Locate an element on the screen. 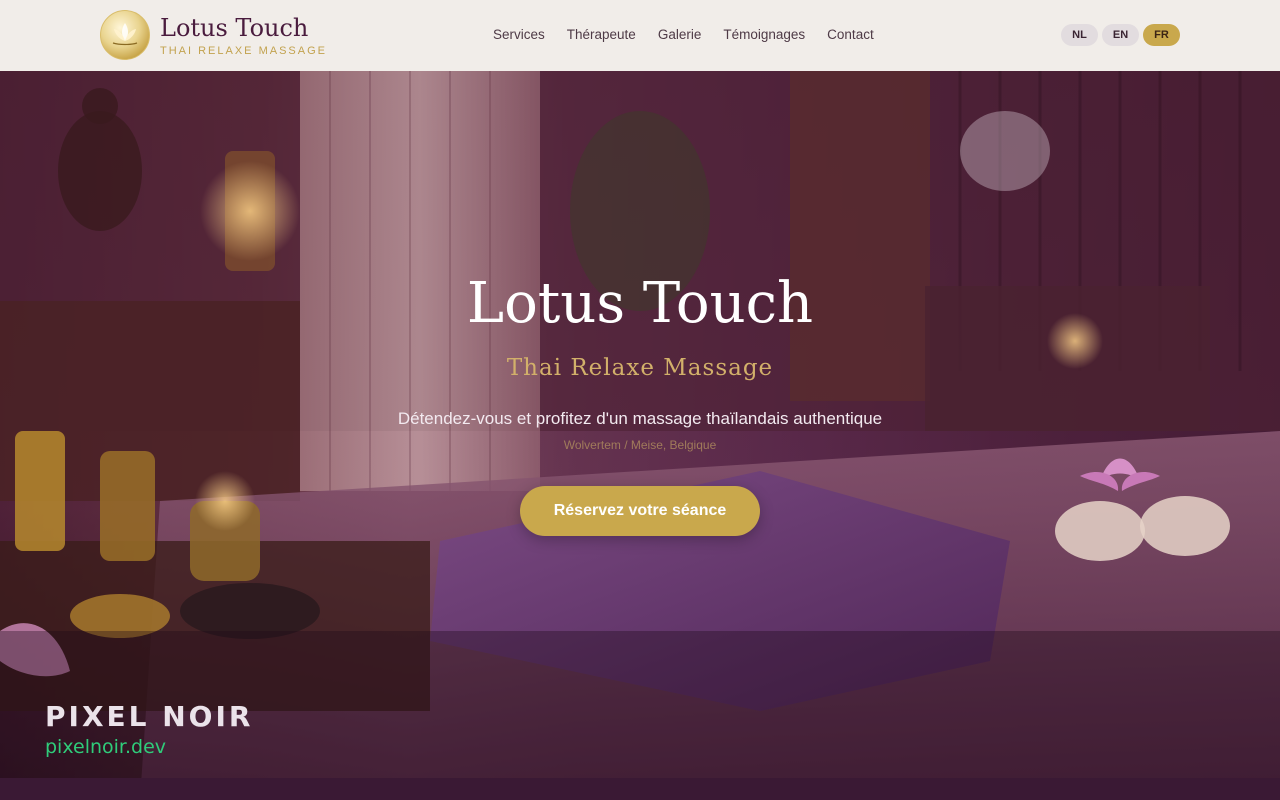 The height and width of the screenshot is (800, 1280). bottom-bar is located at coordinates (640, 789).